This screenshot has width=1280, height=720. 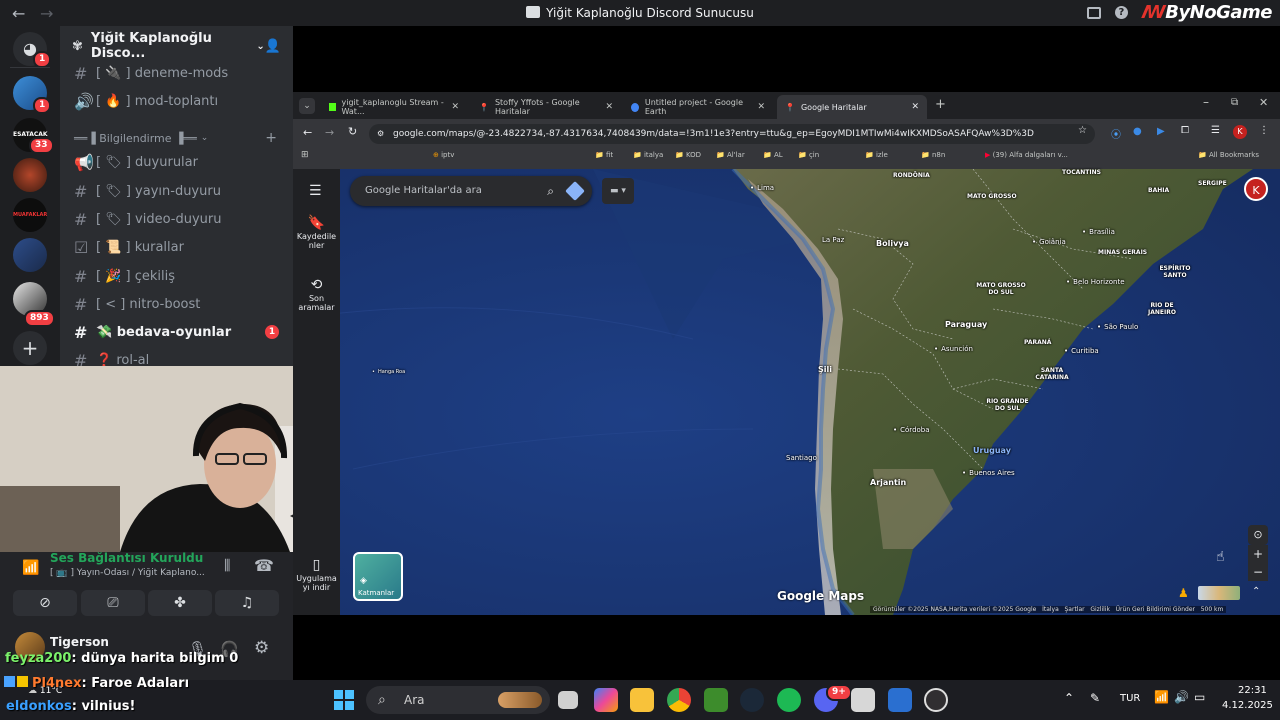 What do you see at coordinates (789, 700) in the screenshot?
I see `spotify-icon` at bounding box center [789, 700].